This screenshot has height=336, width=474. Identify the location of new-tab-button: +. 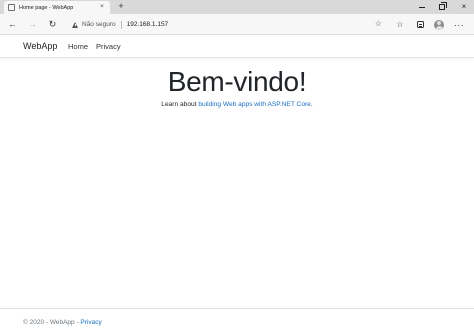
(121, 6).